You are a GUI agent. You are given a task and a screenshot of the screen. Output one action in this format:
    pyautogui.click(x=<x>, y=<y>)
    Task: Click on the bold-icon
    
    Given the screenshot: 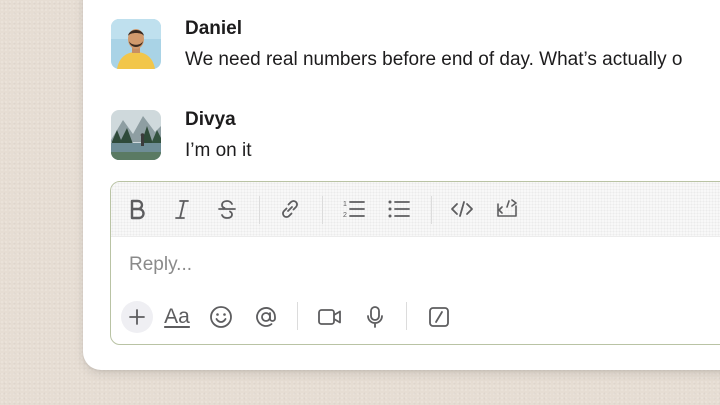 What is the action you would take?
    pyautogui.click(x=137, y=209)
    